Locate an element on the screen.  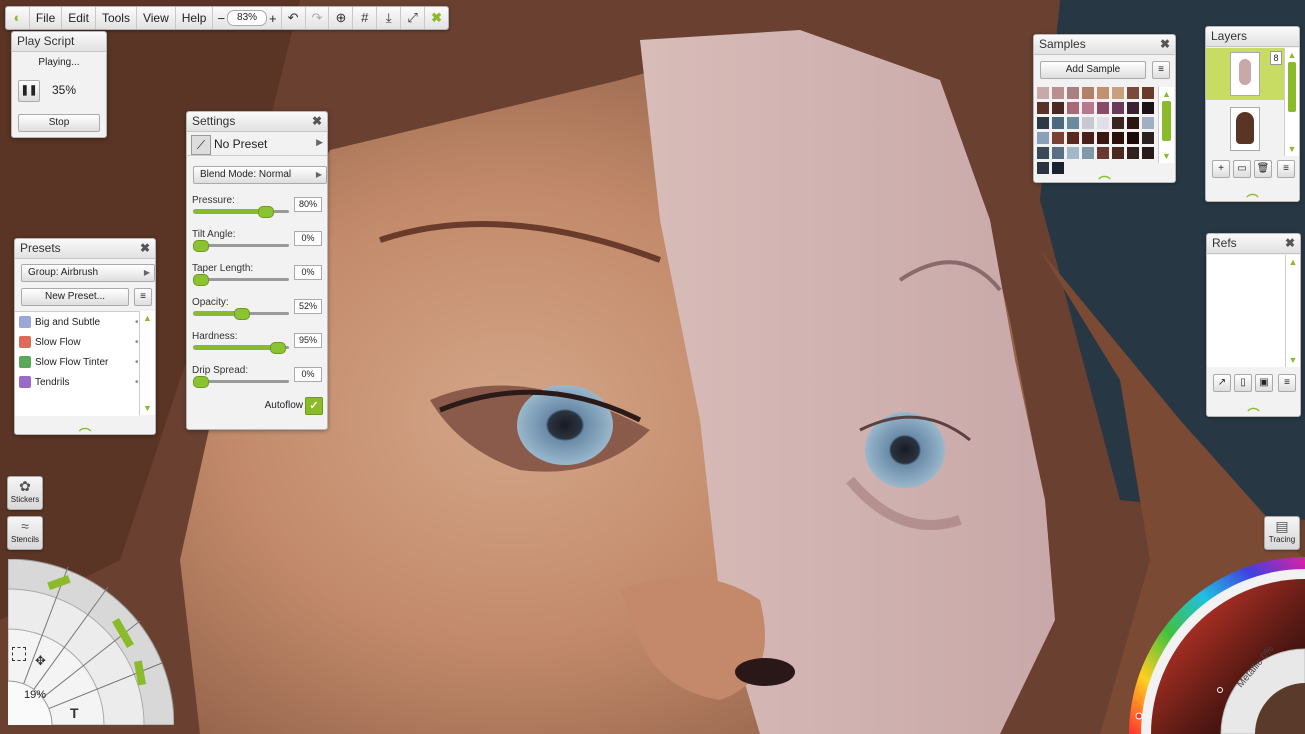
preset-selector: ⟋ No Preset ▶ is located at coordinates (257, 144).